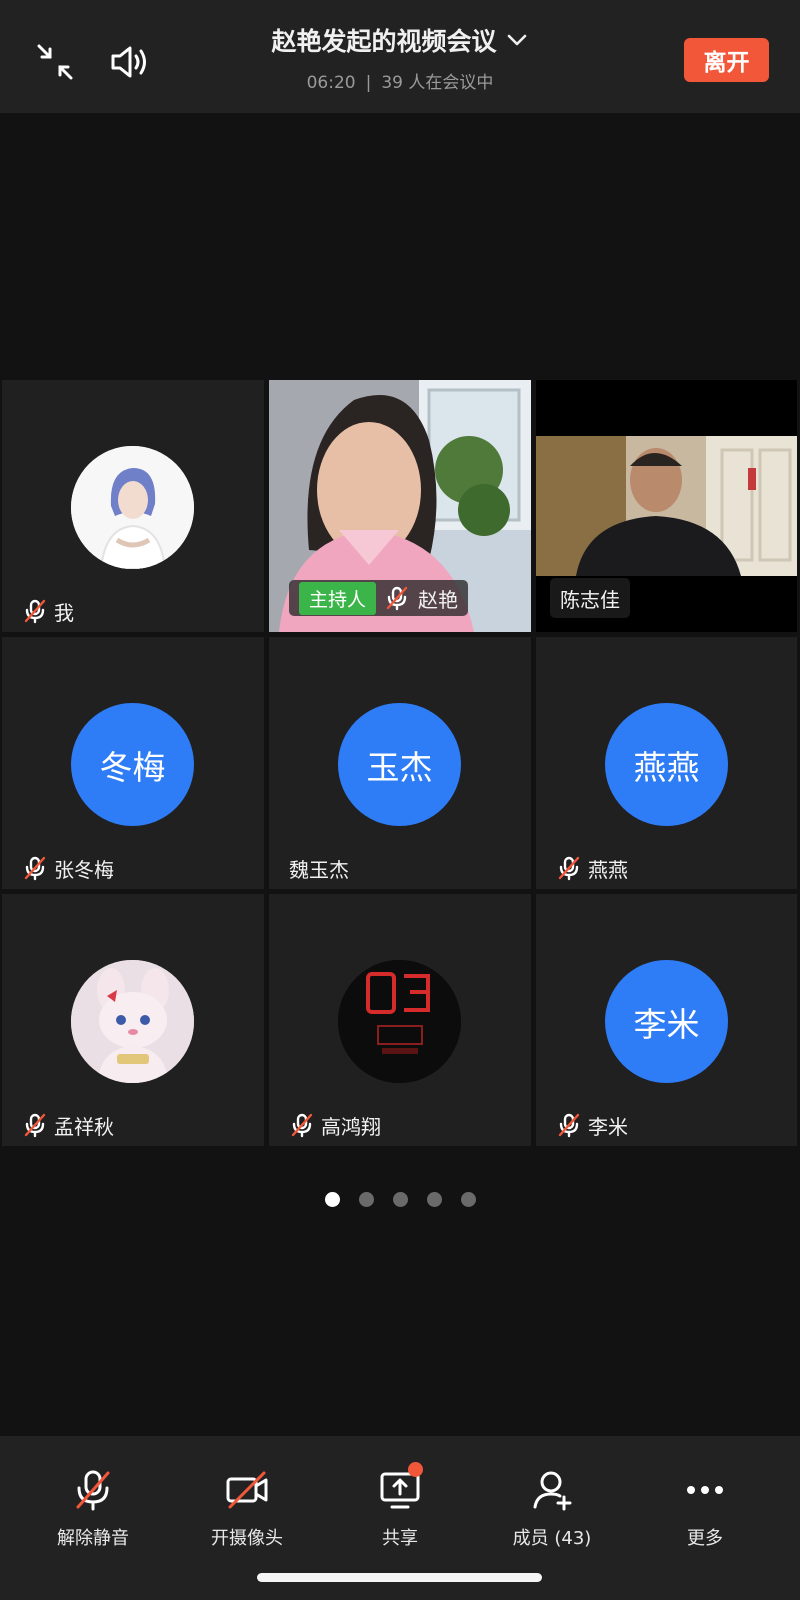 The height and width of the screenshot is (1600, 800). Describe the element at coordinates (247, 1538) in the screenshot. I see `camera-label: 开摄像头` at that location.